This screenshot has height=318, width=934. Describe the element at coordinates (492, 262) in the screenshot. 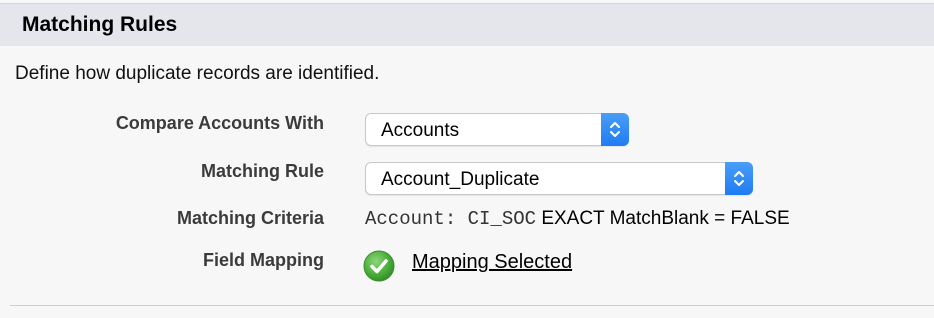

I see `mapping-selected-link: Mapping Selected` at that location.